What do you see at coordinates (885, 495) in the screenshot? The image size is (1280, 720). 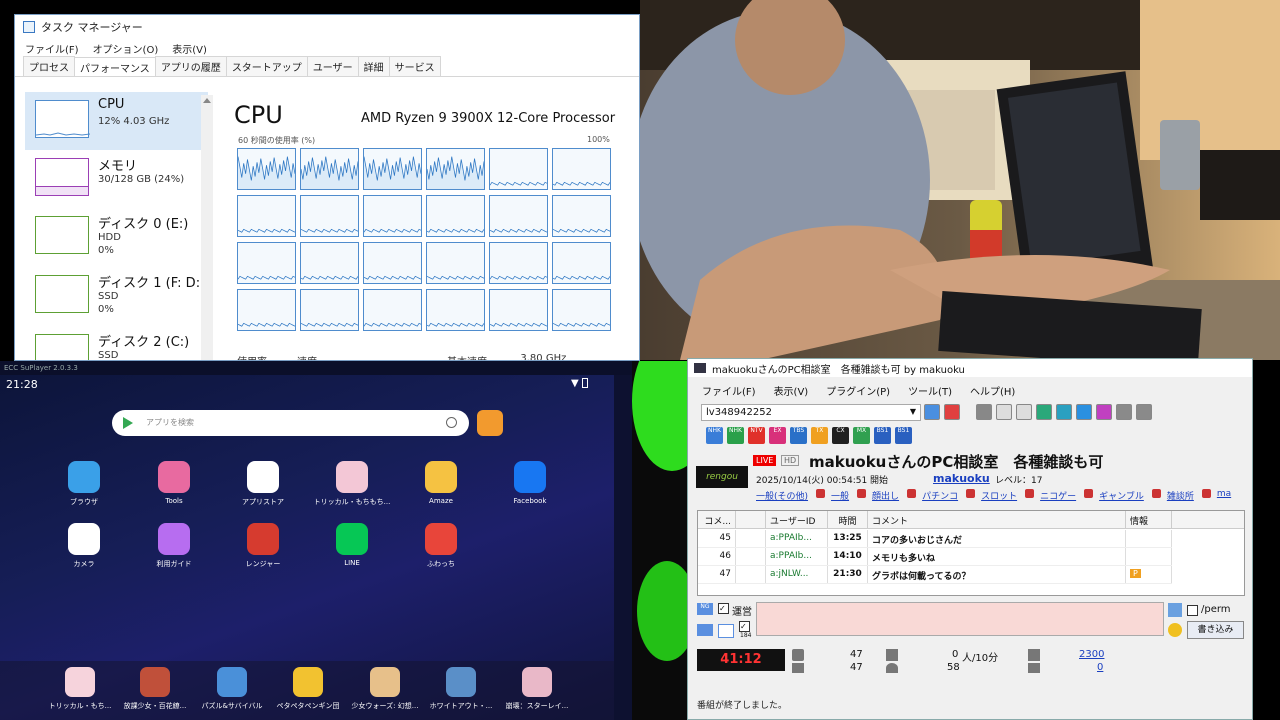 I see `category-tag: 顔出し` at bounding box center [885, 495].